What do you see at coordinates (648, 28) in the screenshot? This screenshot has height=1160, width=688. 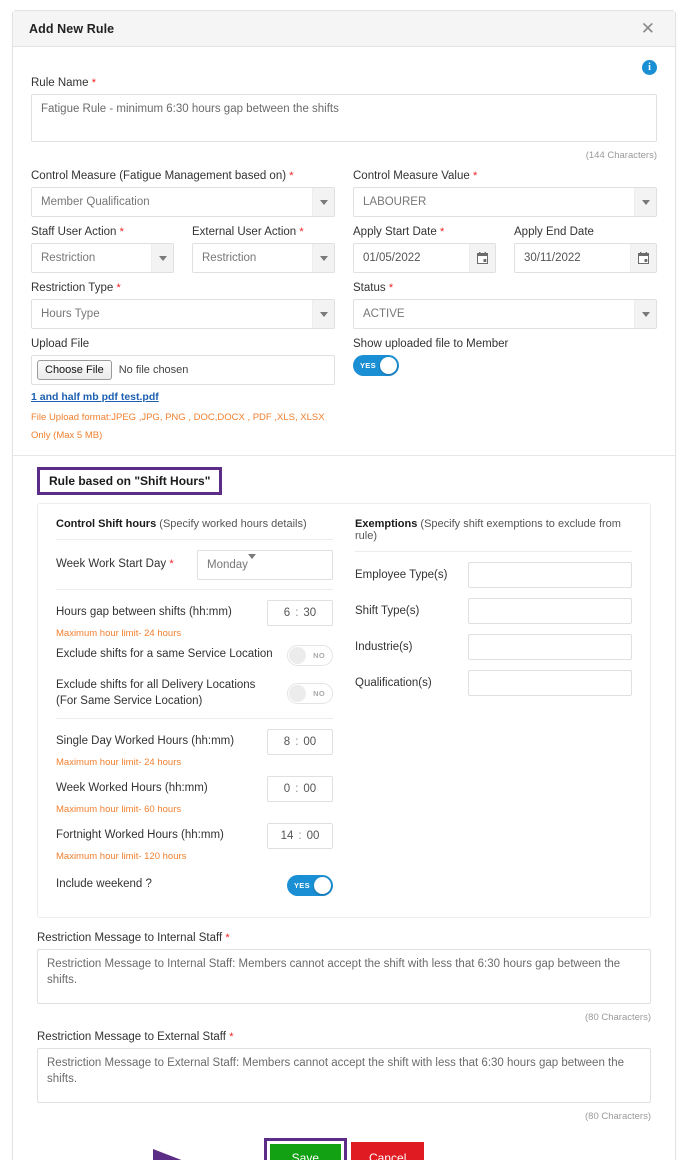 I see `close-icon: ✕` at bounding box center [648, 28].